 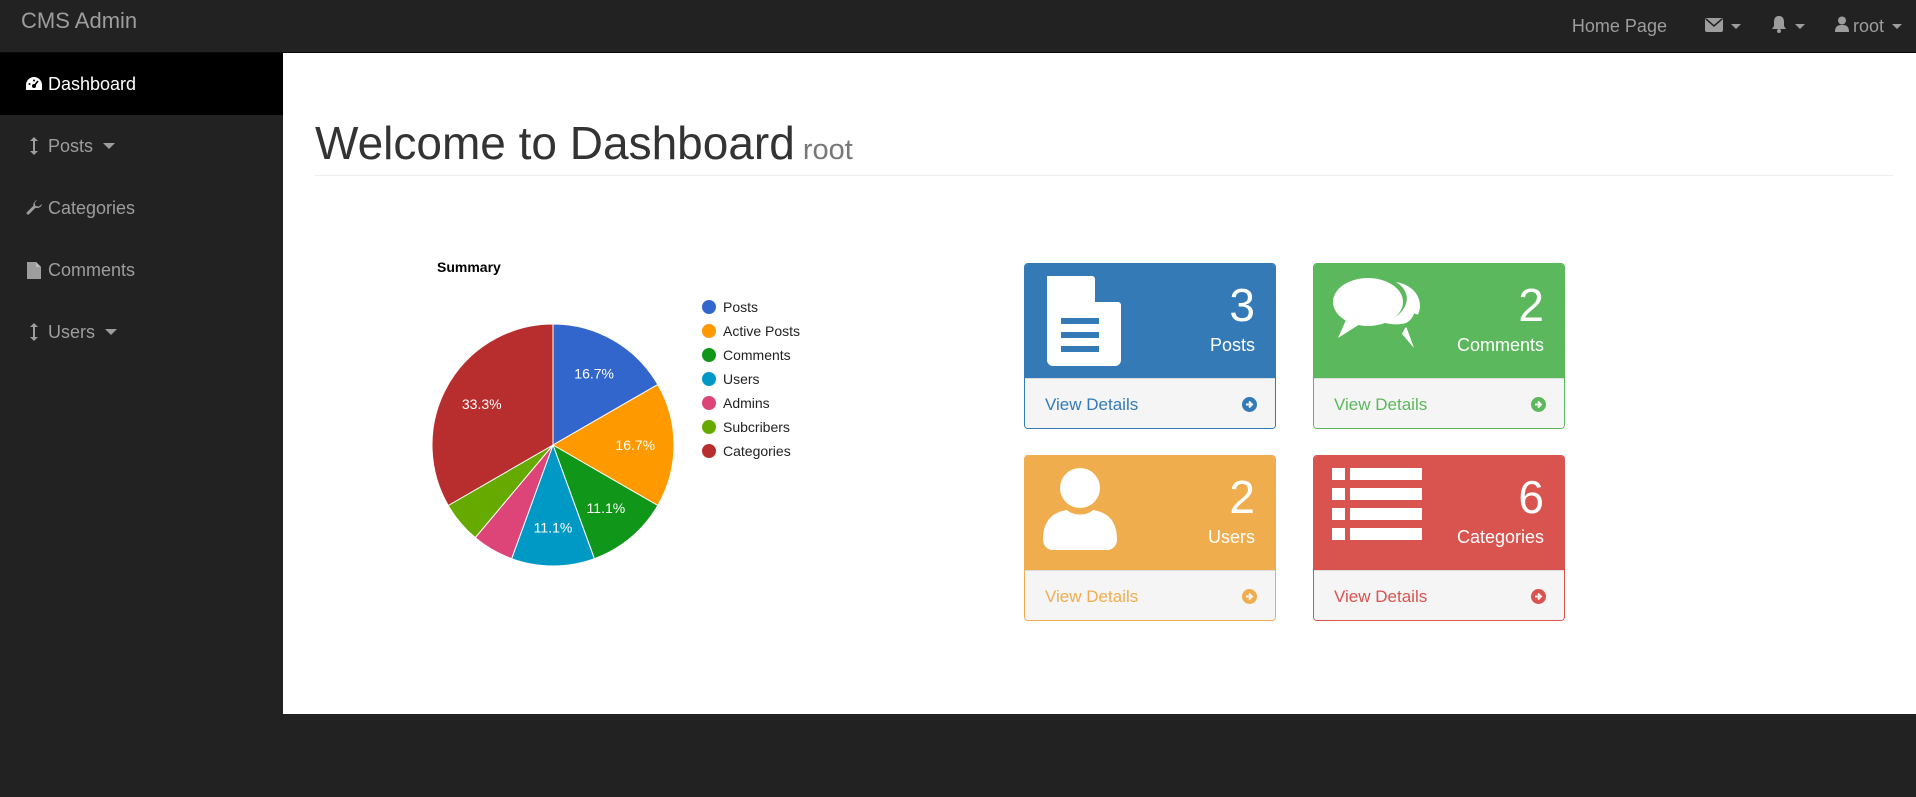 What do you see at coordinates (757, 451) in the screenshot?
I see `legend-label: Categories` at bounding box center [757, 451].